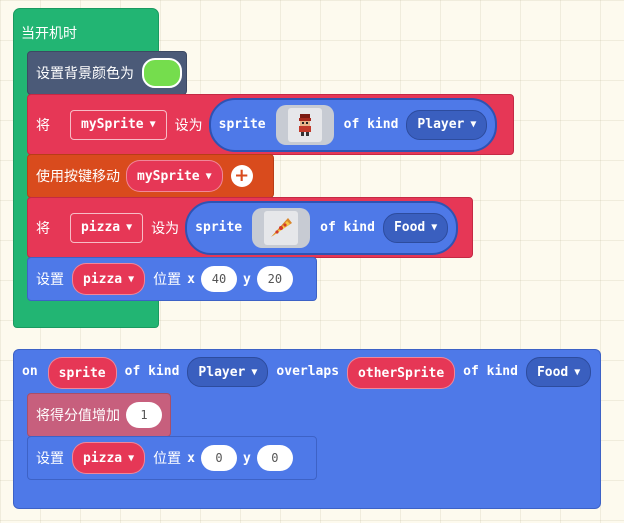  What do you see at coordinates (78, 416) in the screenshot?
I see `change-score-label: 将得分值增加` at bounding box center [78, 416].